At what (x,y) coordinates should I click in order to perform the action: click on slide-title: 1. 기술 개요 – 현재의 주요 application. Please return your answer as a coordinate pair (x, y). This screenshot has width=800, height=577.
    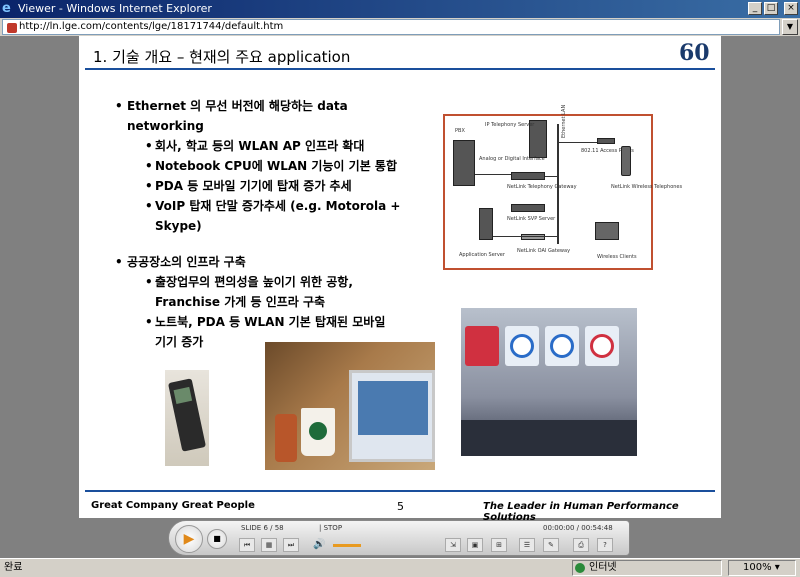
    Looking at the image, I should click on (222, 57).